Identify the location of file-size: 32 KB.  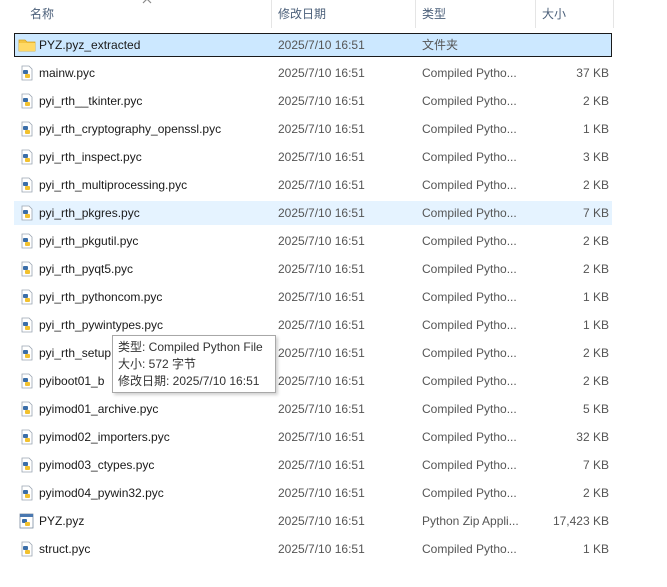
(592, 437).